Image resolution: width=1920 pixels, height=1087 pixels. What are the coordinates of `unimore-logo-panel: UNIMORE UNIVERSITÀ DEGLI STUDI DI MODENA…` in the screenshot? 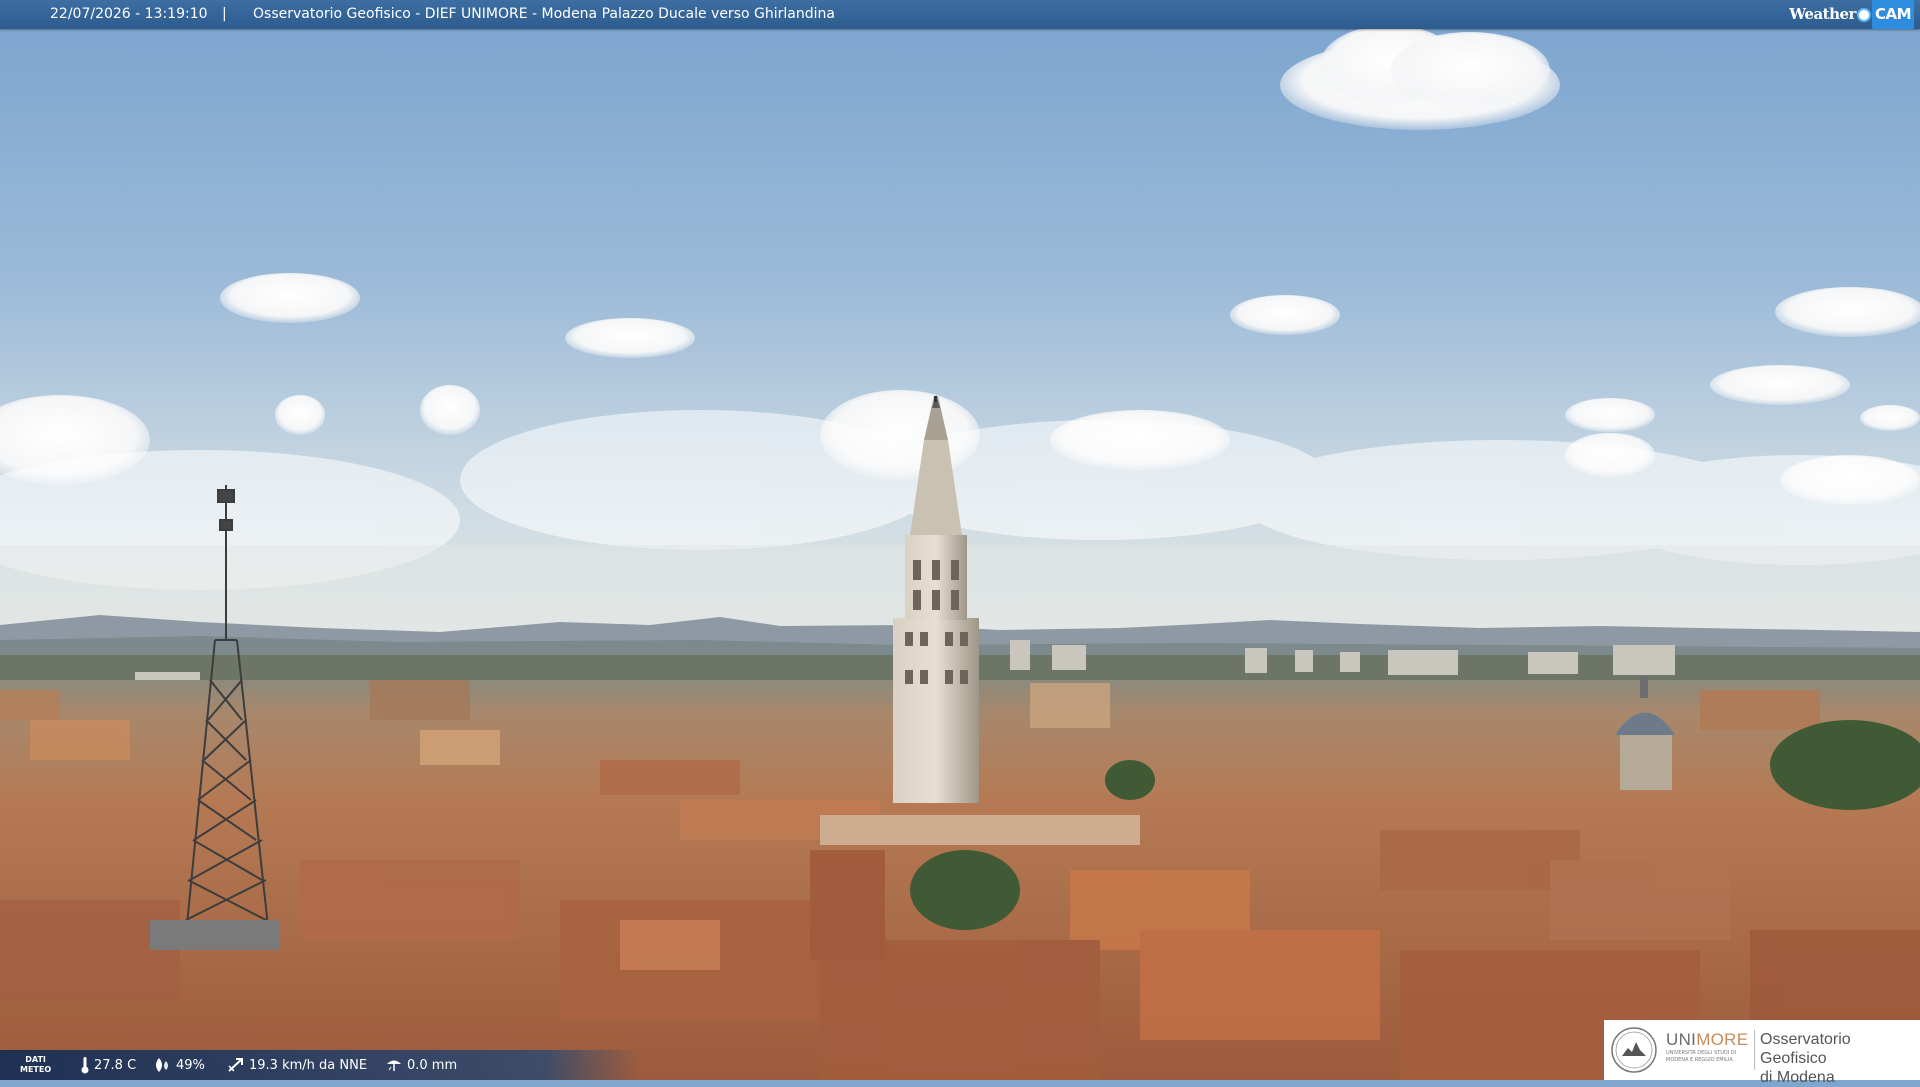 It's located at (1762, 1053).